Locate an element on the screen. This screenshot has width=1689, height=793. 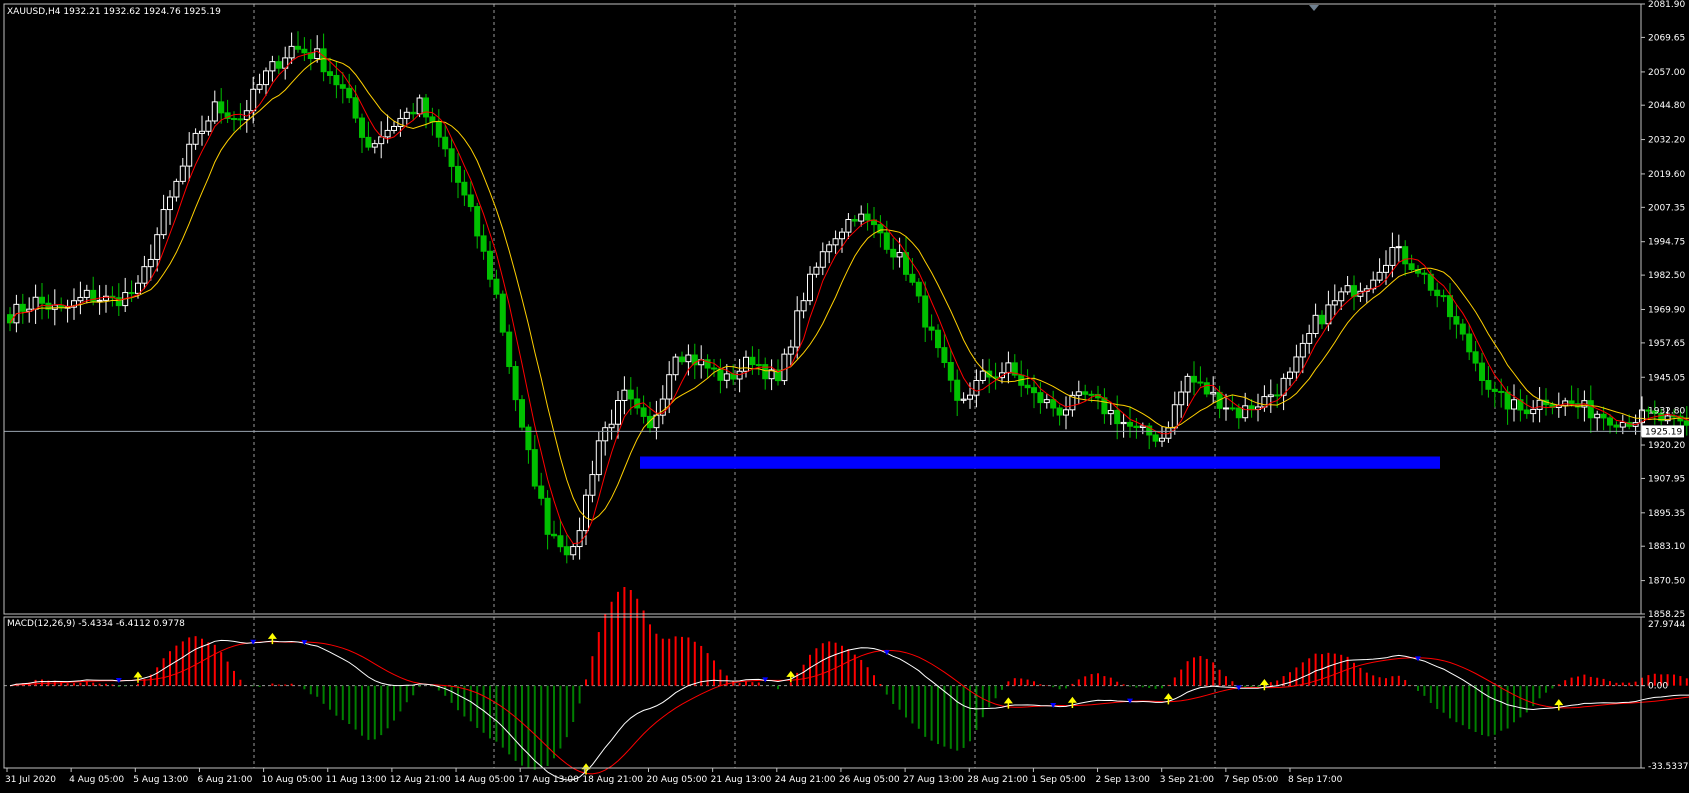
price-tick-label: 1932.80 is located at coordinates (1666, 412).